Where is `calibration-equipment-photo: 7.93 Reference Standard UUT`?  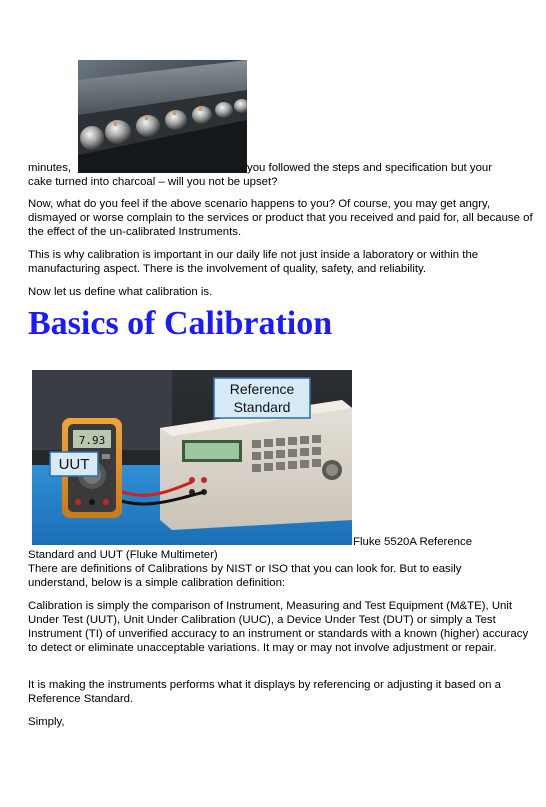
calibration-equipment-photo: 7.93 Reference Standard UUT is located at coordinates (192, 457).